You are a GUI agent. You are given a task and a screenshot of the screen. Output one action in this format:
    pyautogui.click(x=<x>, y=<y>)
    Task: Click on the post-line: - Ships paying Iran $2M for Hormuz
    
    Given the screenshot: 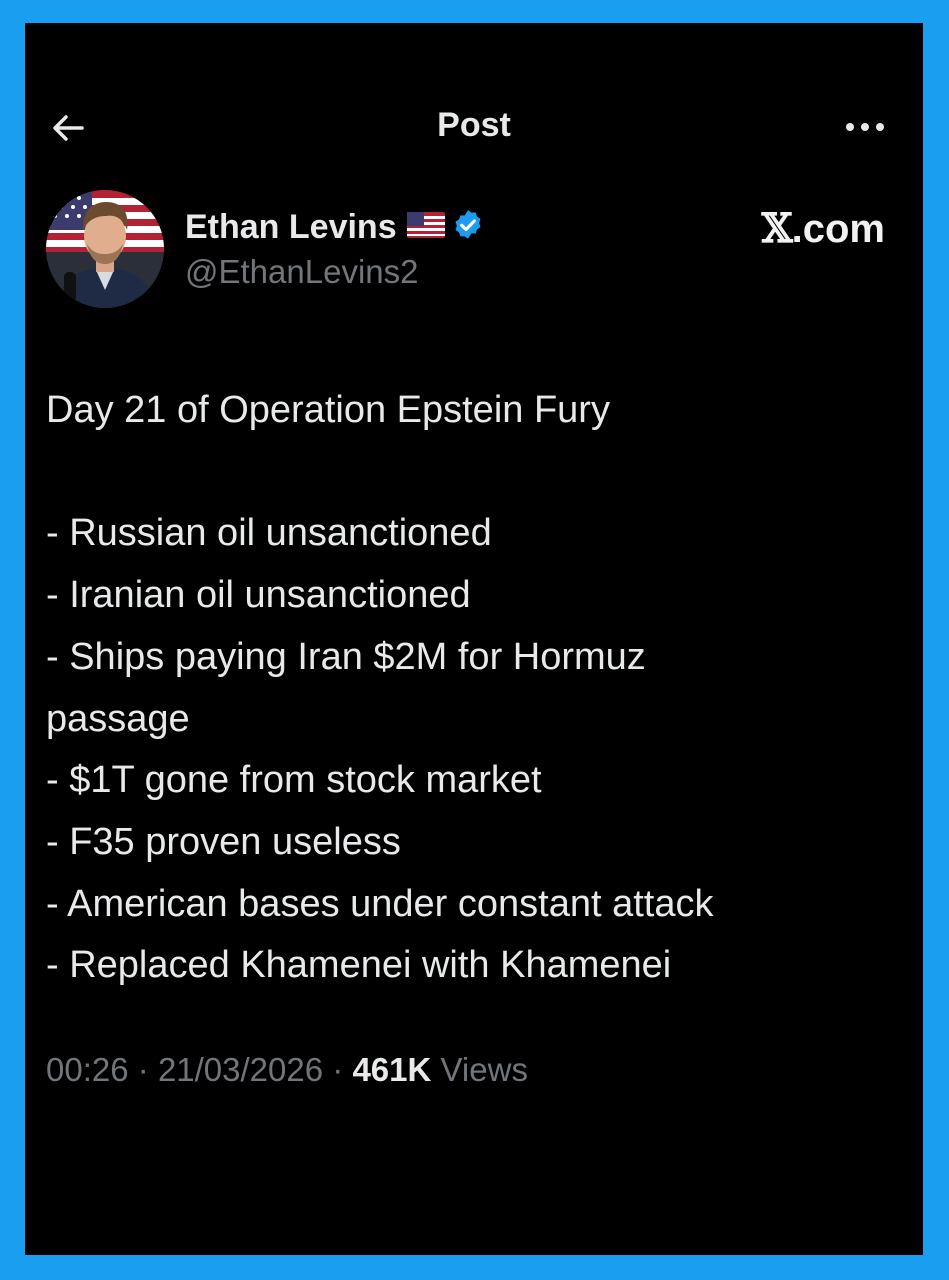 What is the action you would take?
    pyautogui.click(x=346, y=656)
    